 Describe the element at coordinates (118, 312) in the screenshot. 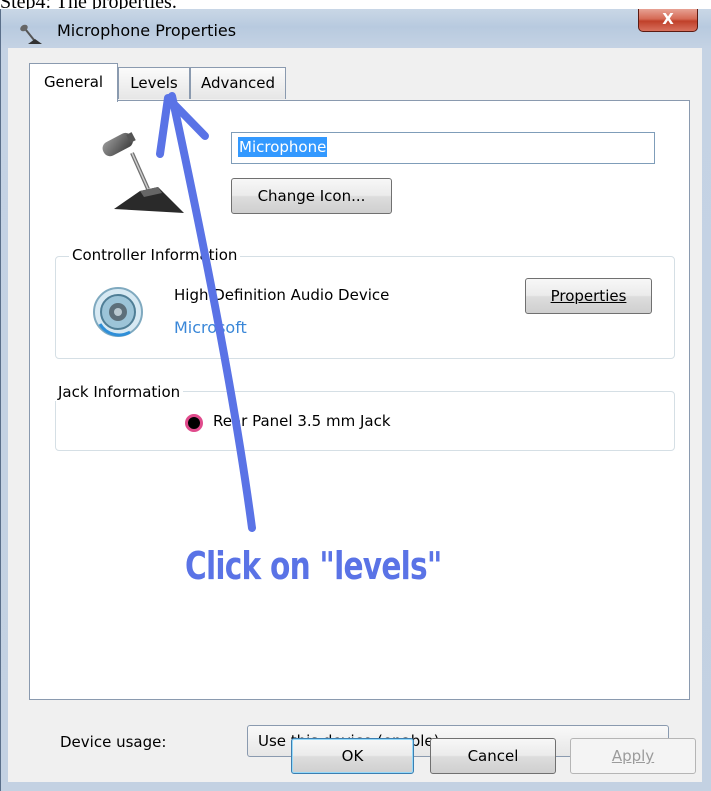

I see `speaker-icon` at that location.